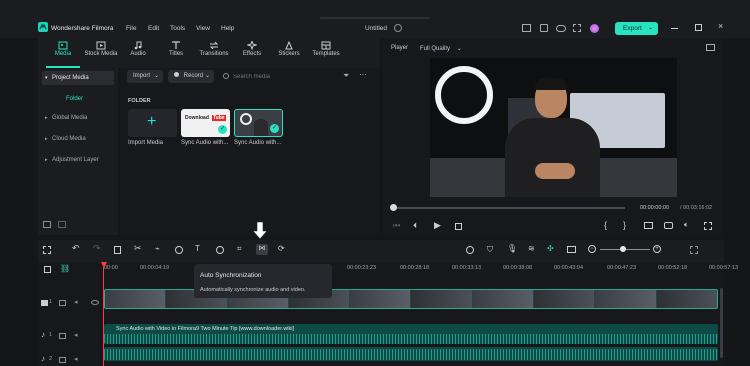 The width and height of the screenshot is (750, 366). Describe the element at coordinates (531, 248) in the screenshot. I see `audio-mix-icon: ≋` at that location.